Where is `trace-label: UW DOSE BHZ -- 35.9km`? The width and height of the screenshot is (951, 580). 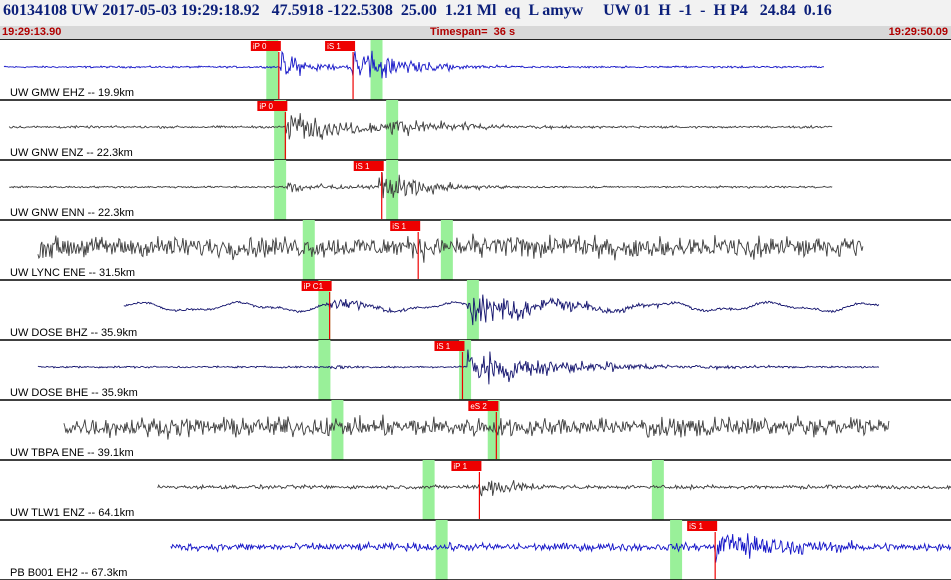
trace-label: UW DOSE BHZ -- 35.9km is located at coordinates (73, 333).